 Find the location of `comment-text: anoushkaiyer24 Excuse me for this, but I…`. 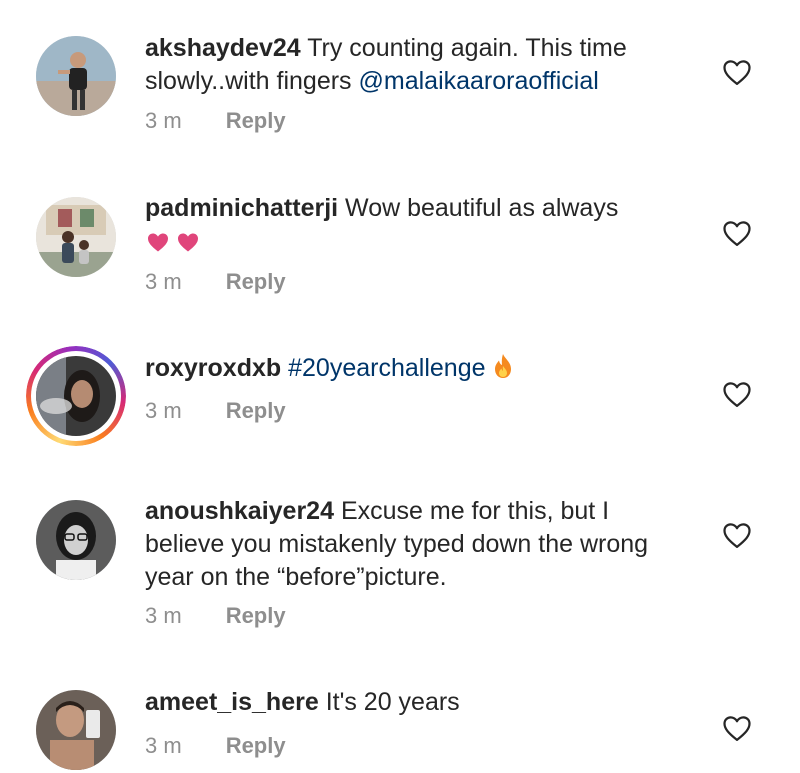

comment-text: anoushkaiyer24 Excuse me for this, but I… is located at coordinates (422, 544).